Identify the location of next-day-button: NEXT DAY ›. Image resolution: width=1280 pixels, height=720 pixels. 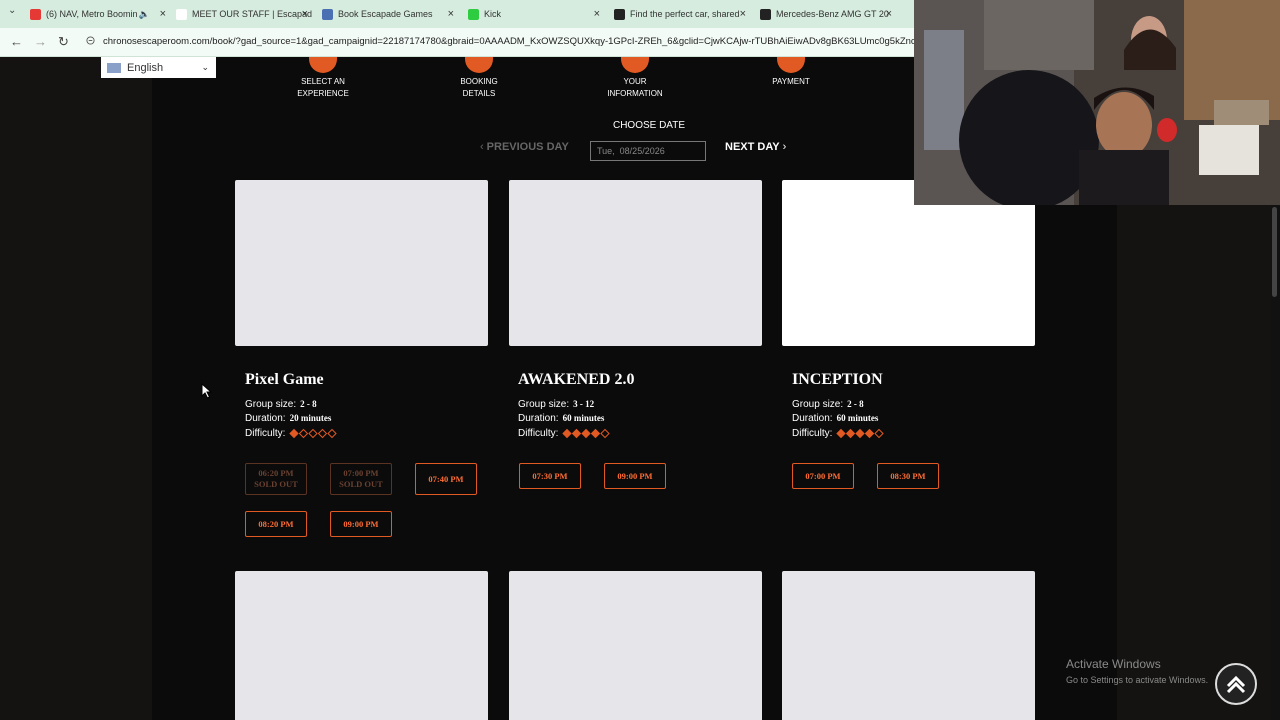
(755, 147).